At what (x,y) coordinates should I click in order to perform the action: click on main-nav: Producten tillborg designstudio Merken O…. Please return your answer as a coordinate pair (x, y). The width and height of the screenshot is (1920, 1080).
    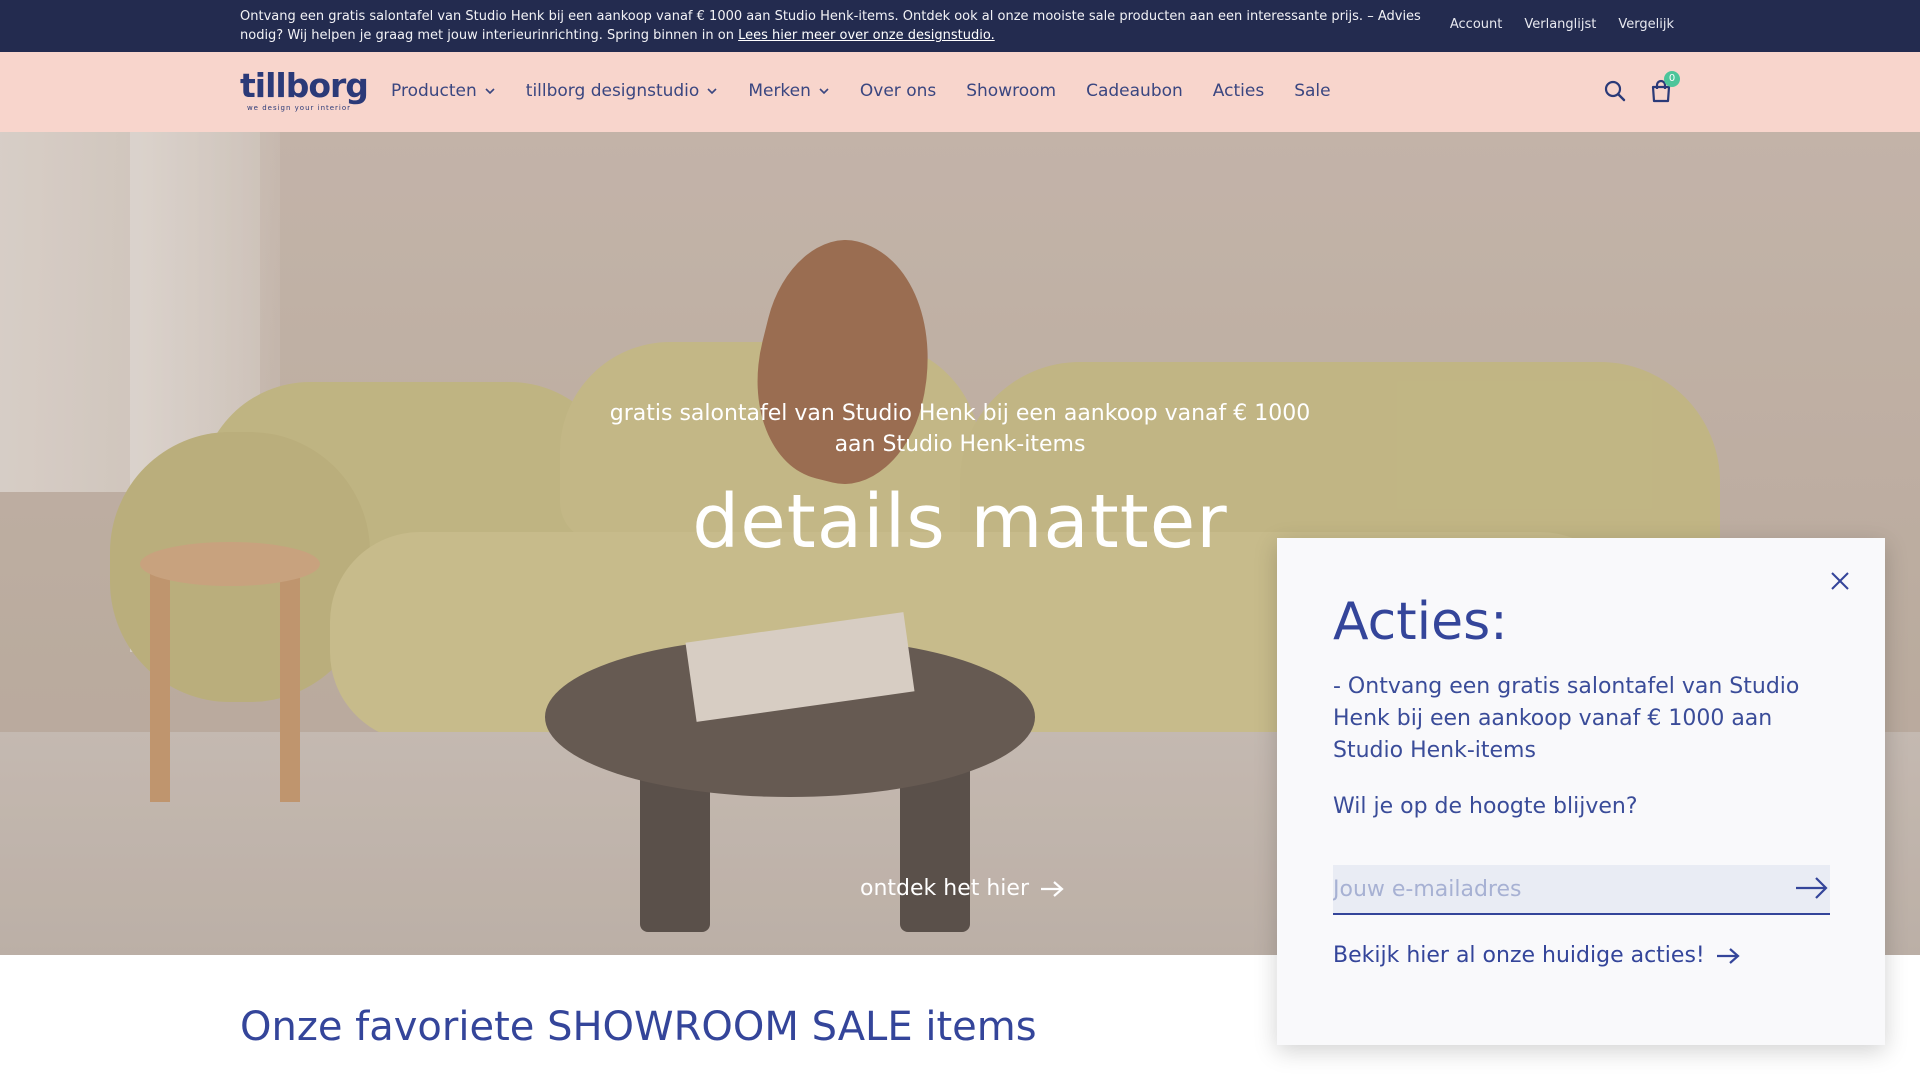
    Looking at the image, I should click on (861, 91).